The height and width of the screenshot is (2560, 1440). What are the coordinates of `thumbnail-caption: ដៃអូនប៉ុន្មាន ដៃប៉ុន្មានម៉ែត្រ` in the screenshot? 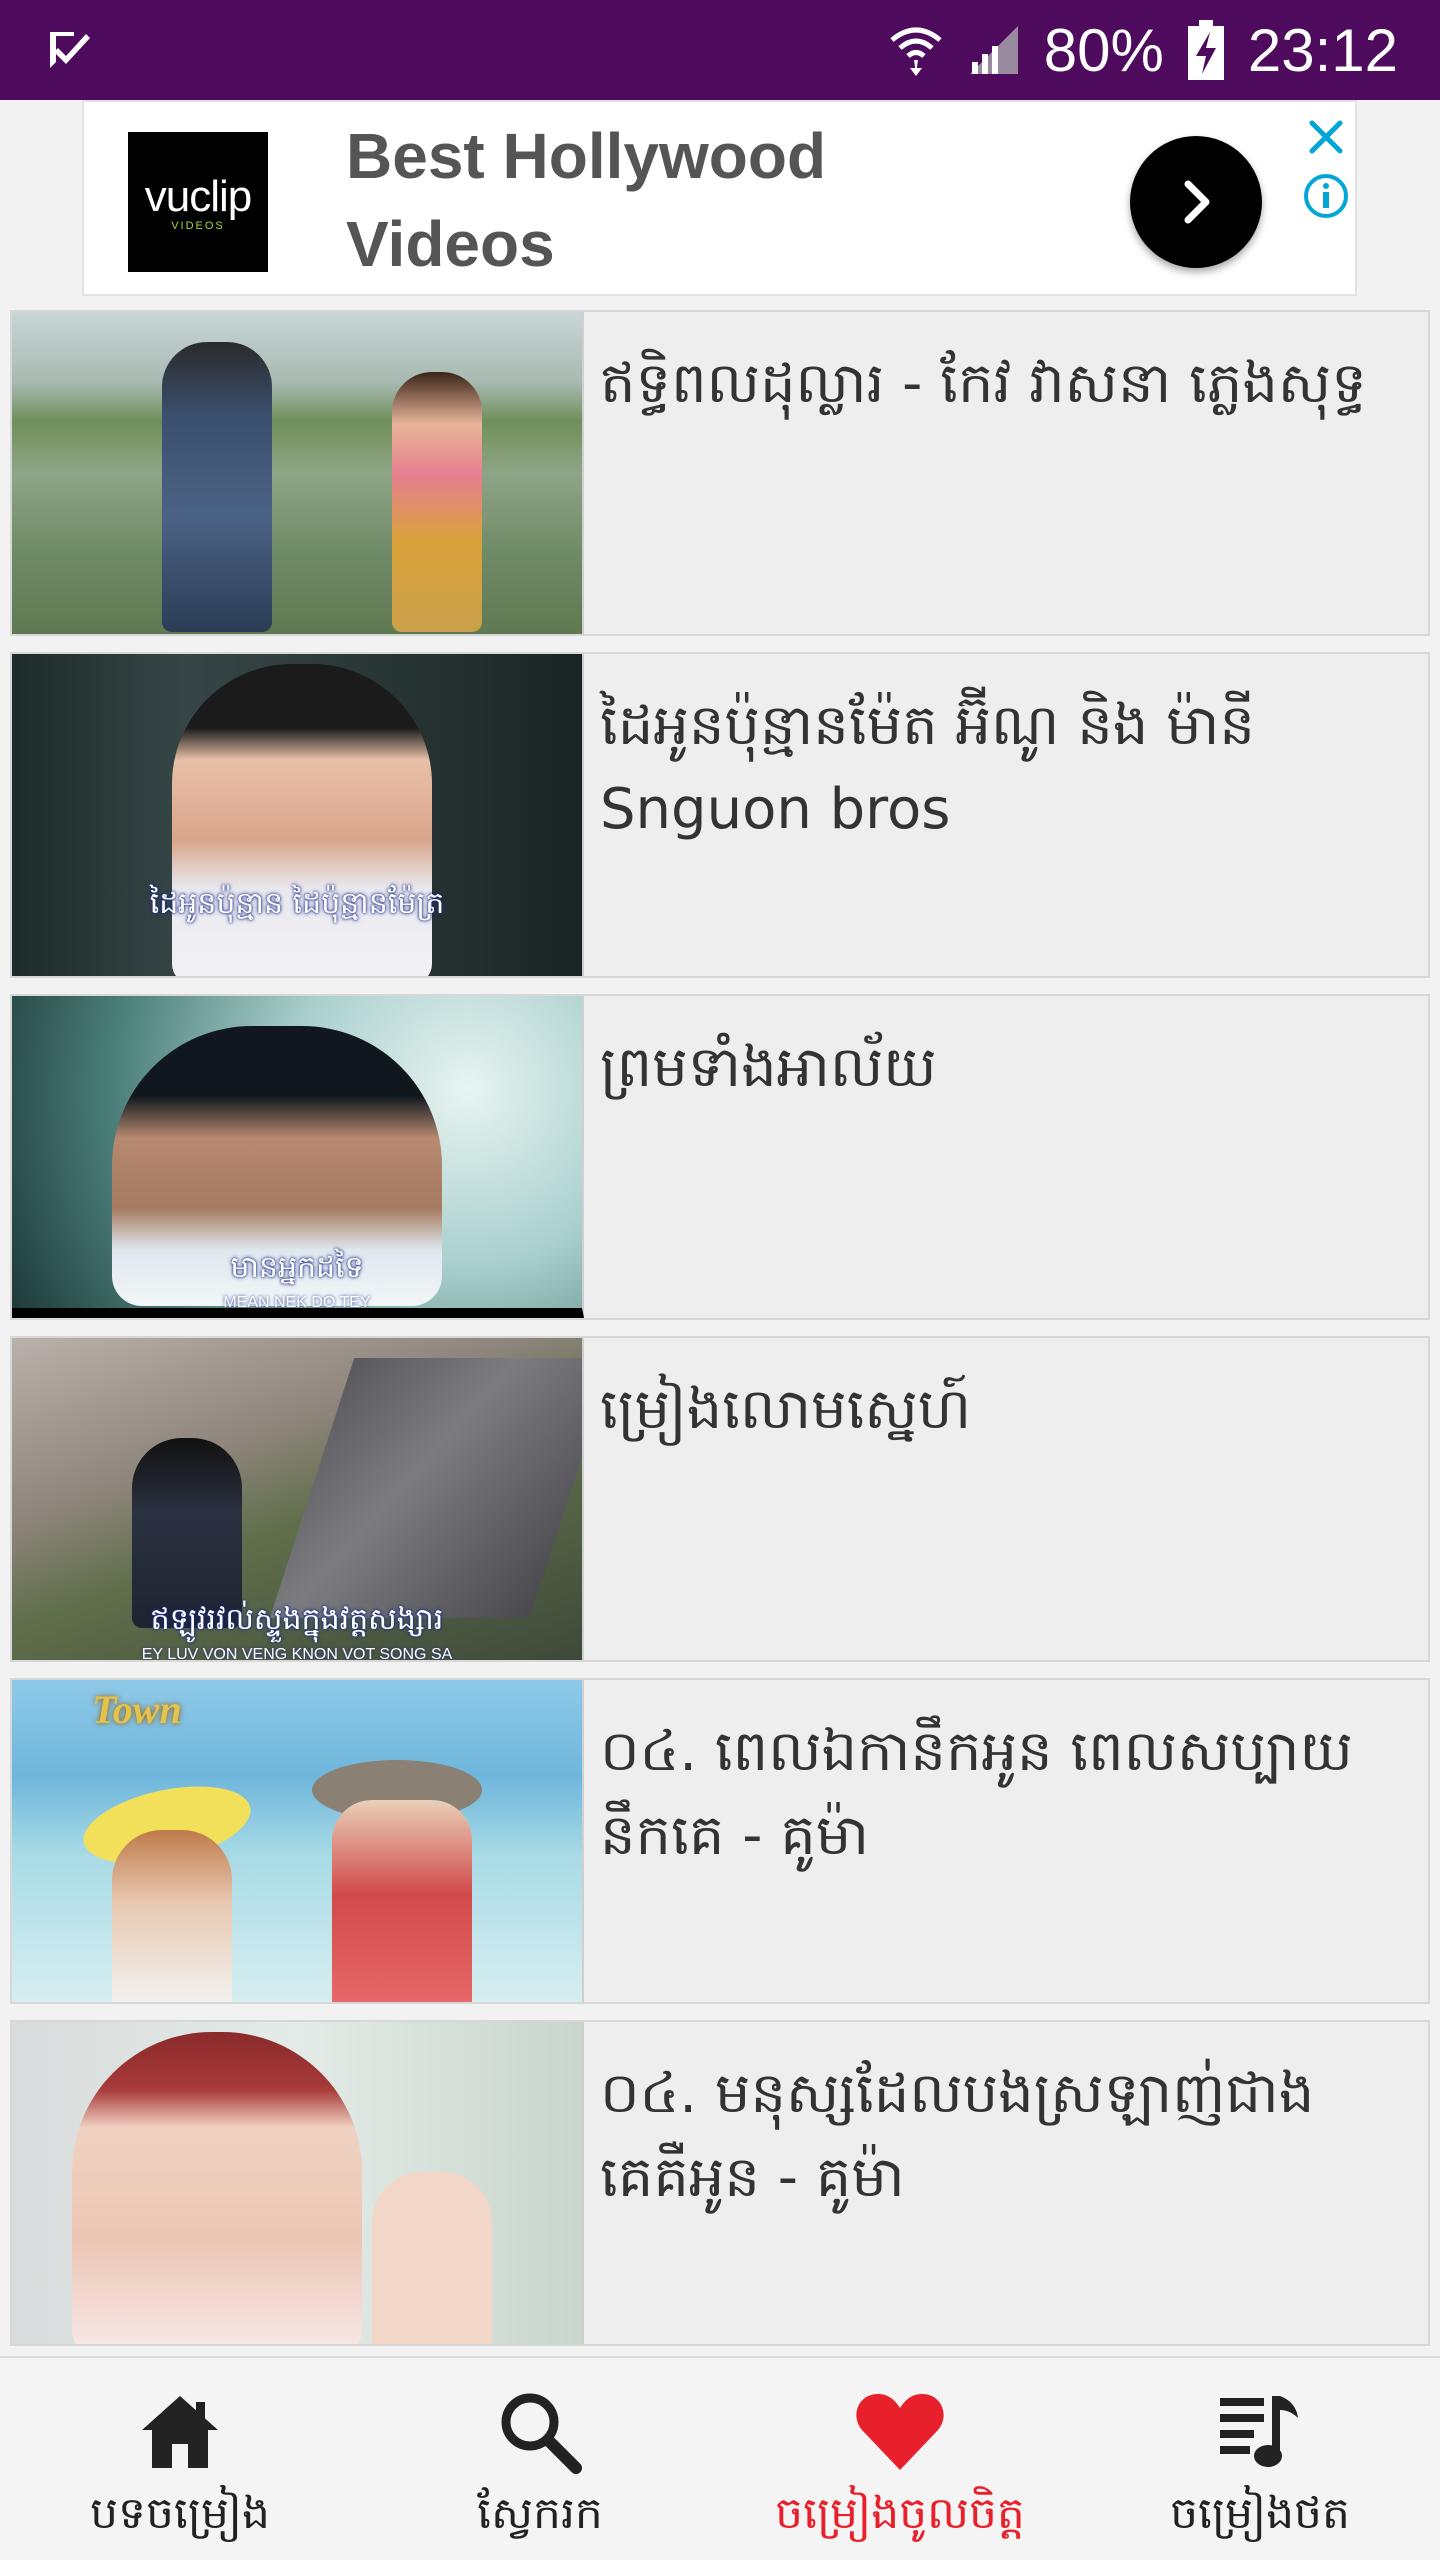 It's located at (297, 903).